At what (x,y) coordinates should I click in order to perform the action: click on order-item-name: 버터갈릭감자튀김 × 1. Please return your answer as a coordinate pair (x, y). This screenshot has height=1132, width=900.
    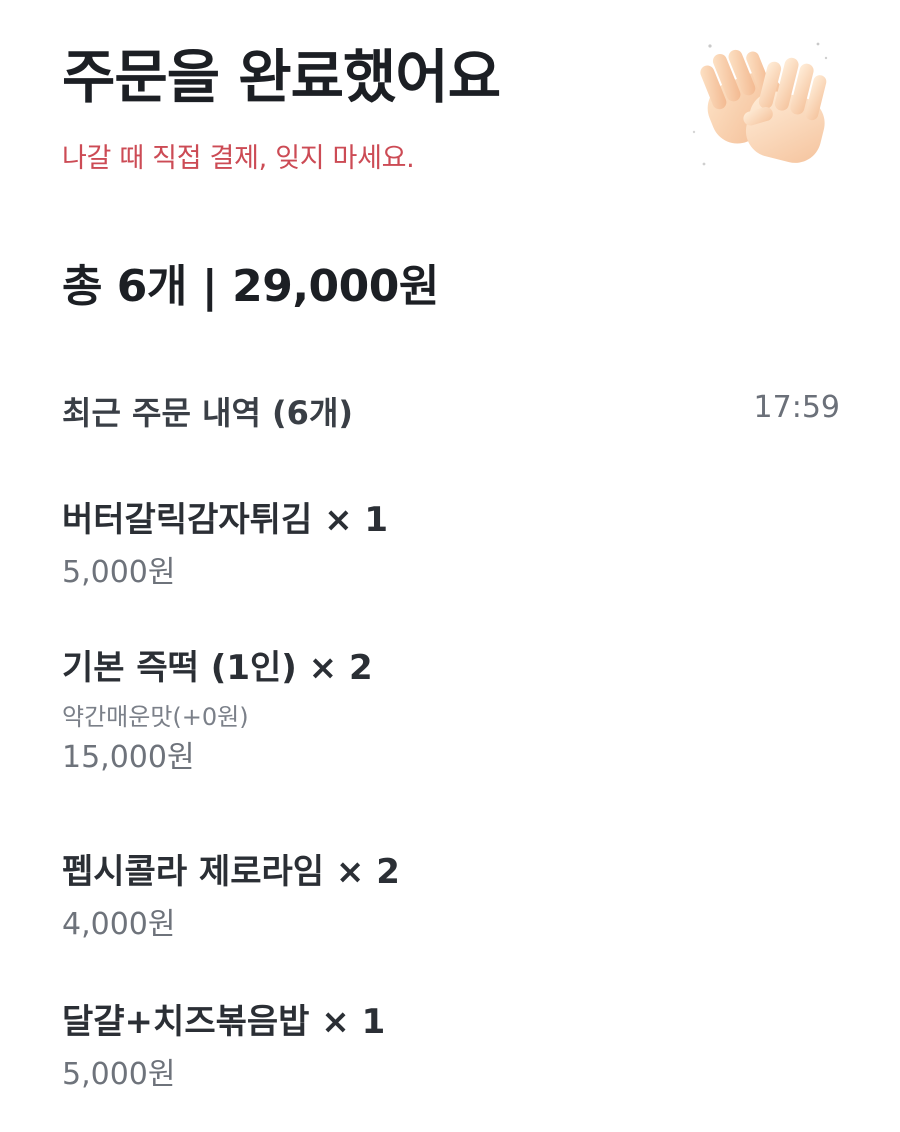
    Looking at the image, I should click on (225, 520).